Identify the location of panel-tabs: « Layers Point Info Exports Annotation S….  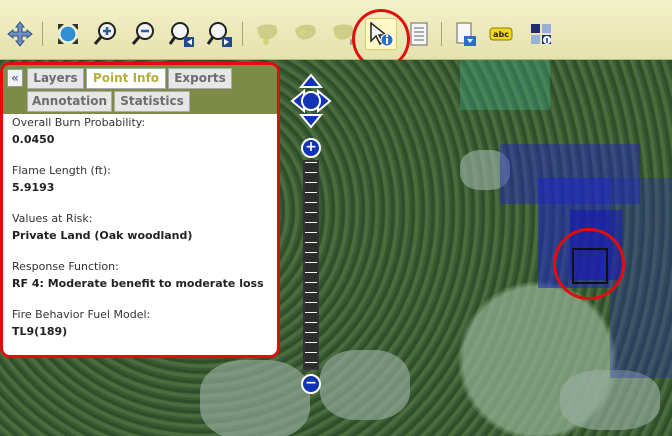
(140, 89).